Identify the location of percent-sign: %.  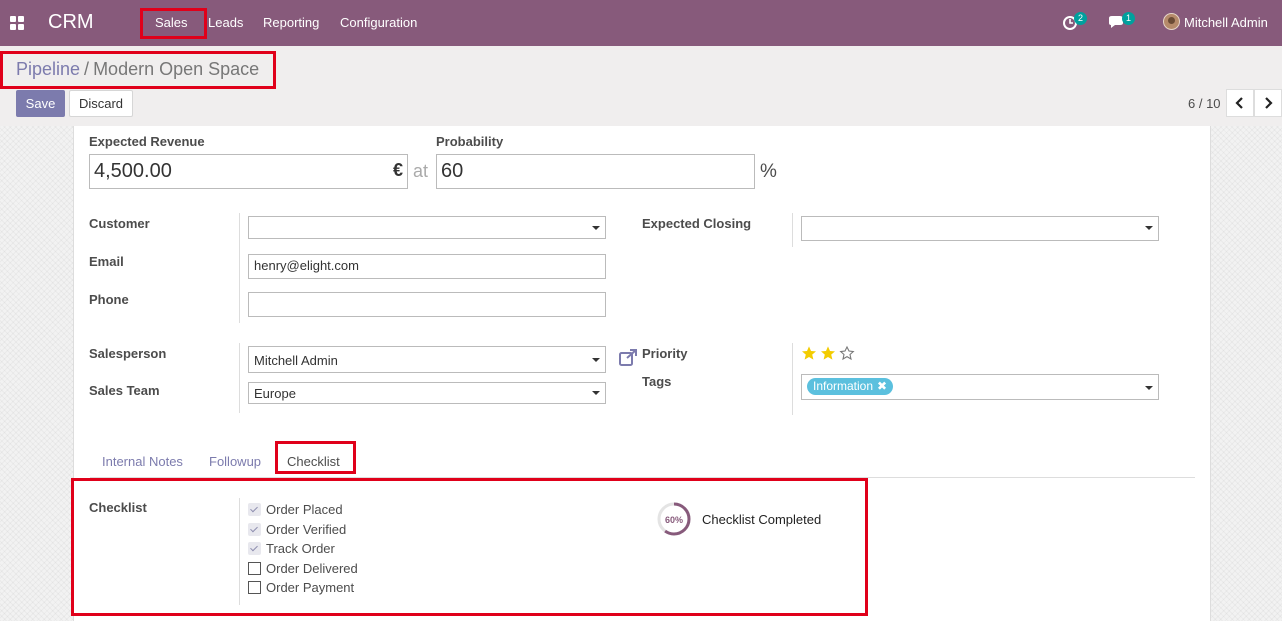
(768, 171).